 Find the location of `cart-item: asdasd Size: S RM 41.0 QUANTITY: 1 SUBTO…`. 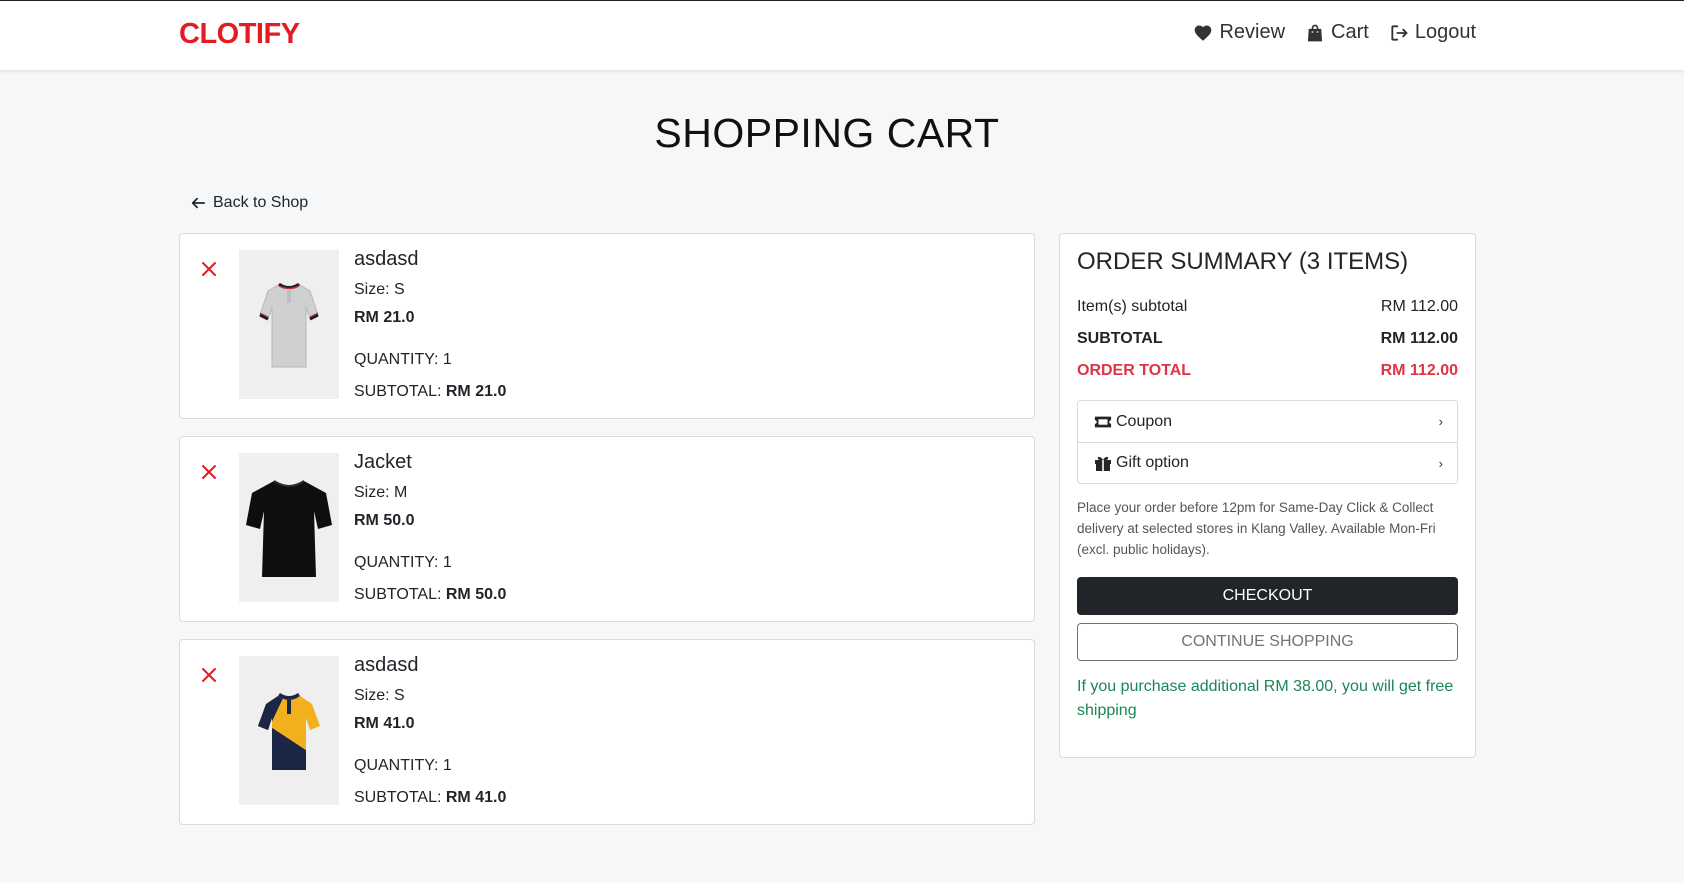

cart-item: asdasd Size: S RM 41.0 QUANTITY: 1 SUBTO… is located at coordinates (607, 732).